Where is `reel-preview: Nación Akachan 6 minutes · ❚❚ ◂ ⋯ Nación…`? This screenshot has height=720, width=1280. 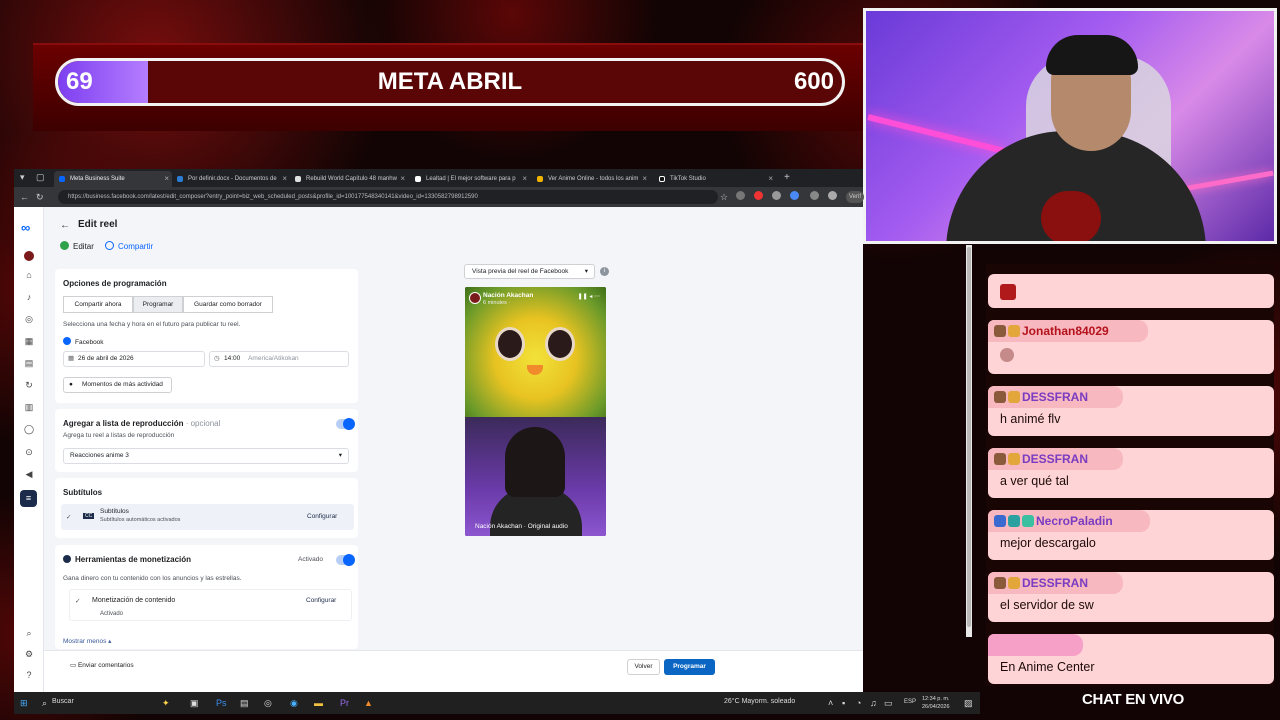
reel-preview: Nación Akachan 6 minutes · ❚❚ ◂ ⋯ Nación… is located at coordinates (535, 411).